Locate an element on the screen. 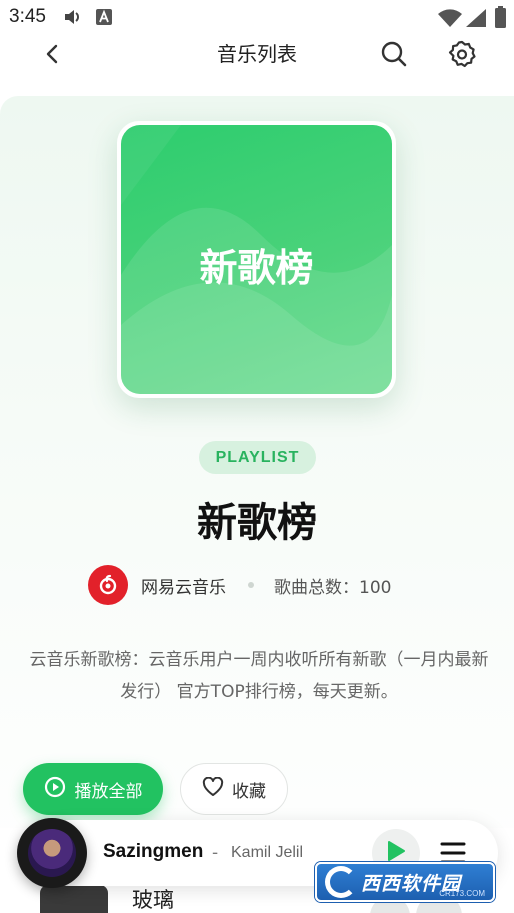 The height and width of the screenshot is (913, 514). play-all-button: 播放全部 is located at coordinates (93, 789).